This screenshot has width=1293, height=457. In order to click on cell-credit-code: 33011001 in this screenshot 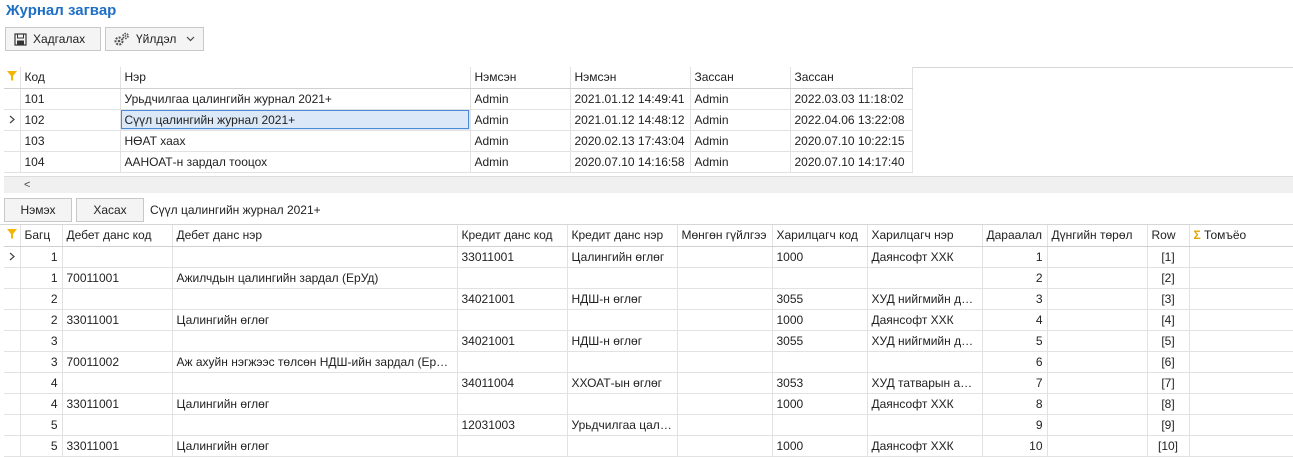, I will do `click(512, 257)`.